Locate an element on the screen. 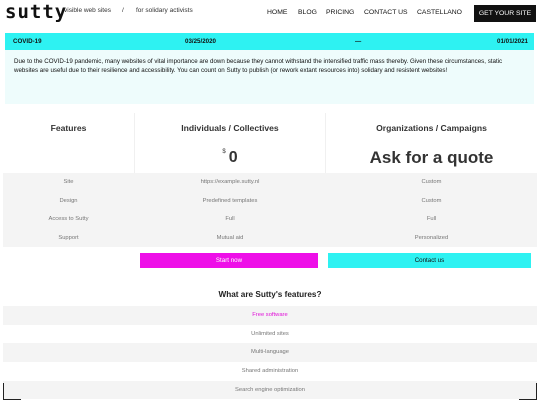 Image resolution: width=540 pixels, height=405 pixels. nav-blog: BLOG is located at coordinates (307, 12).